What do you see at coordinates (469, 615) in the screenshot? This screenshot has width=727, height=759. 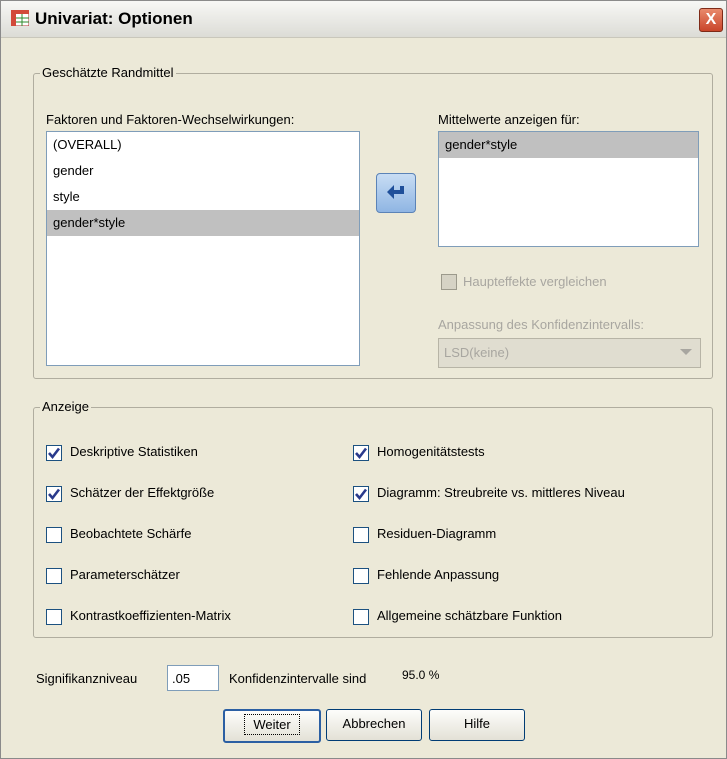 I see `display-option-label: Allgemeine schätzbare Funktion` at bounding box center [469, 615].